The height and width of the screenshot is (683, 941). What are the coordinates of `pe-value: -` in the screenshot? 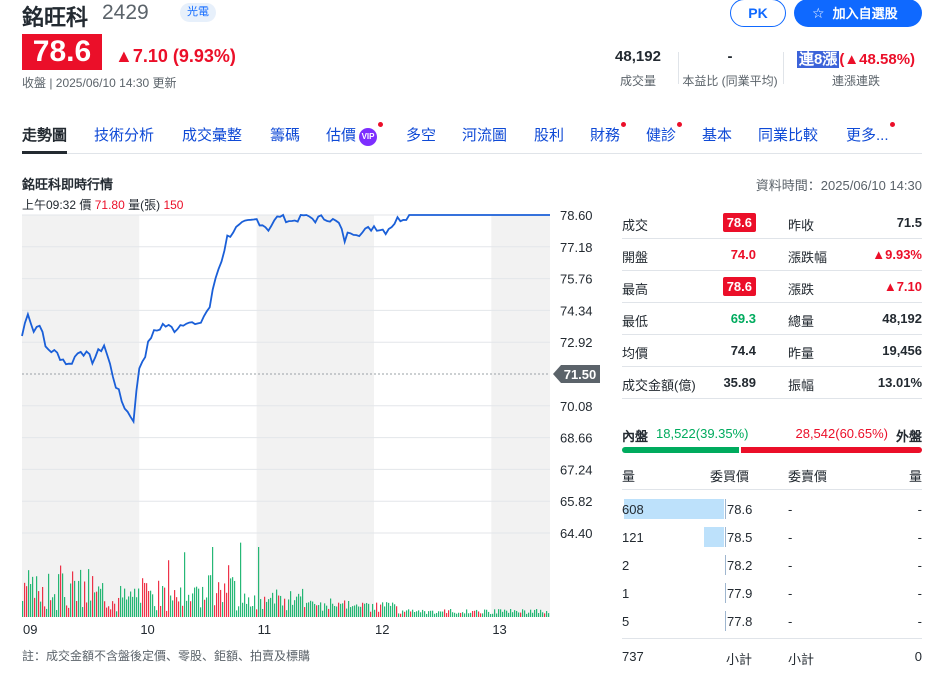 It's located at (730, 56).